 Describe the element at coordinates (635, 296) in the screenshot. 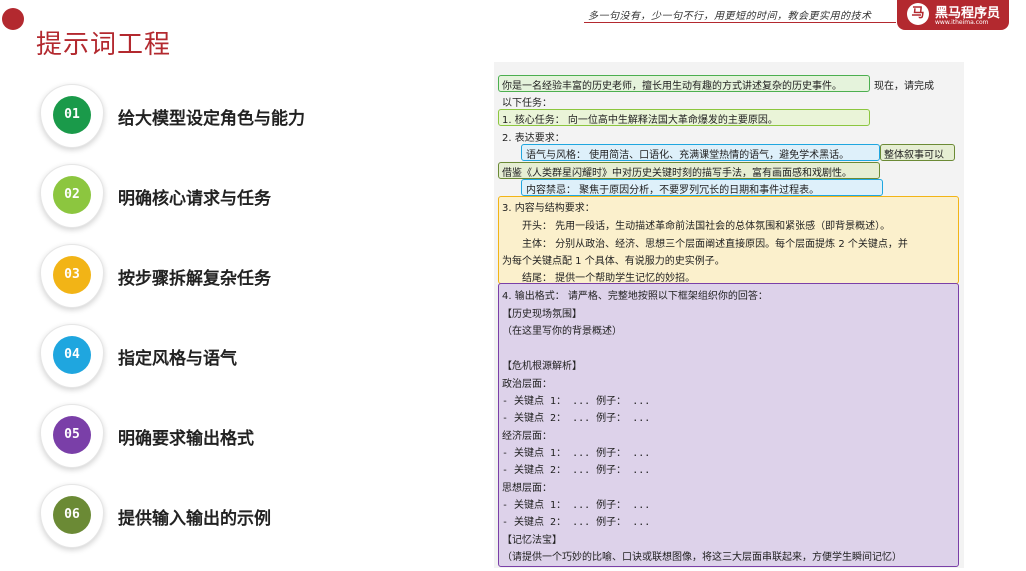

I see `prompt-line: 4. 输出格式： 请严格、完整地按照以下框架组织你的回答：` at that location.